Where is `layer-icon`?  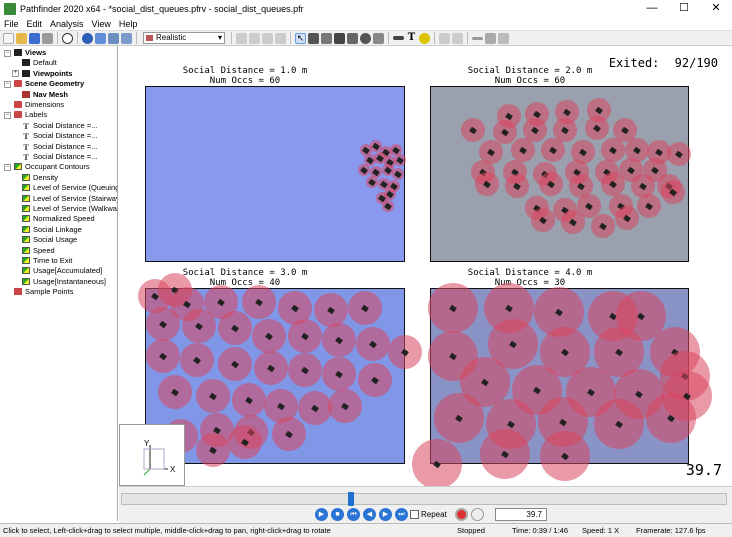
layer-icon is located at coordinates (100, 38).